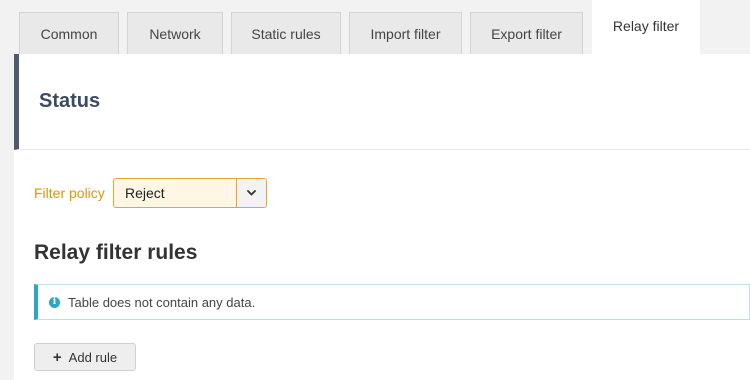 This screenshot has height=380, width=750. I want to click on add-rule-label: Add rule, so click(93, 357).